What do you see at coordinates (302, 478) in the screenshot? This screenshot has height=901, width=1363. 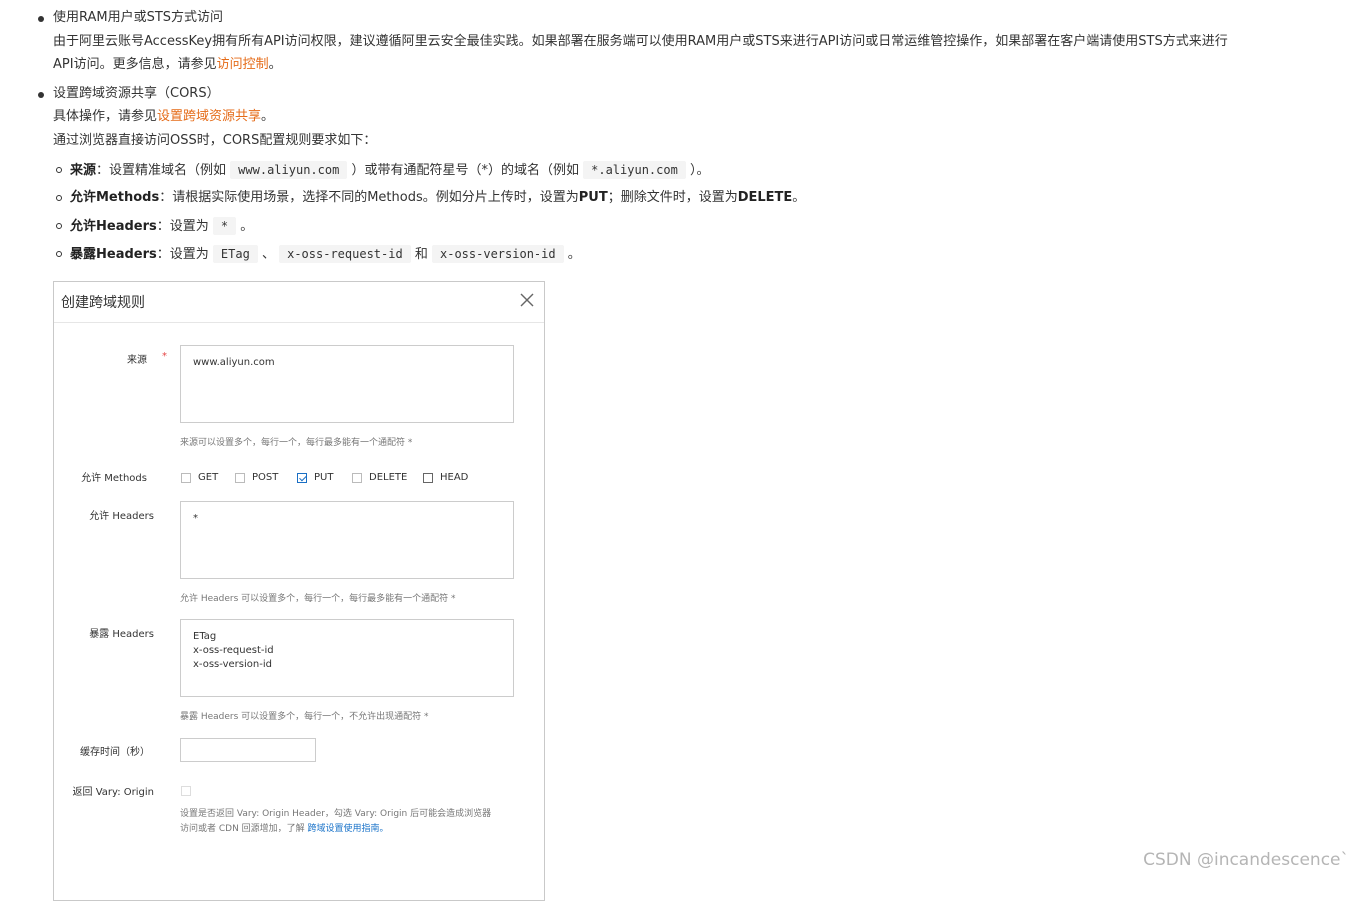 I see `method-put-checkbox` at bounding box center [302, 478].